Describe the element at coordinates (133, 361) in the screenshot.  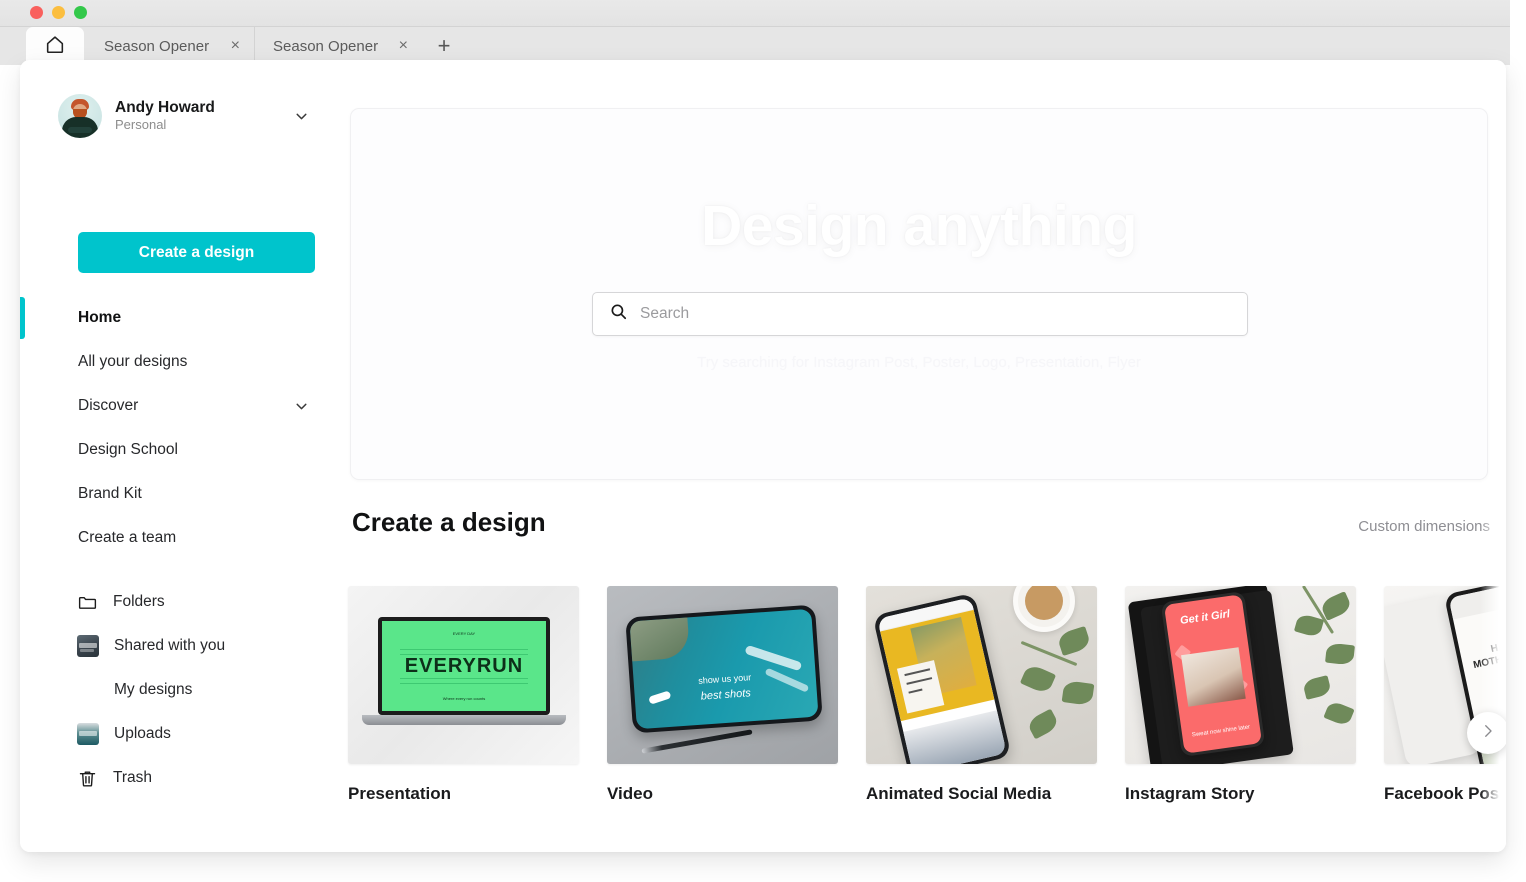
I see `sidebar-item-label: All your designs` at that location.